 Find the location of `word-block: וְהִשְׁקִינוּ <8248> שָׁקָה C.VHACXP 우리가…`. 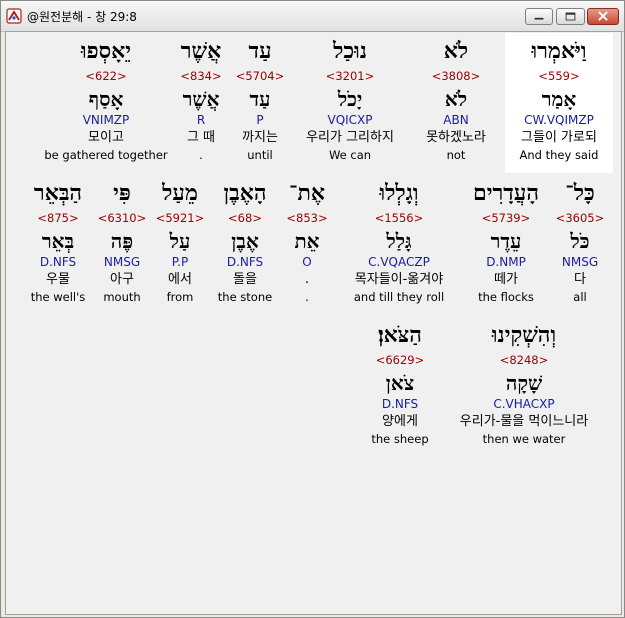

word-block: וְהִשְׁקִינוּ <8248> שָׁקָה C.VHACXP 우리가… is located at coordinates (524, 384).